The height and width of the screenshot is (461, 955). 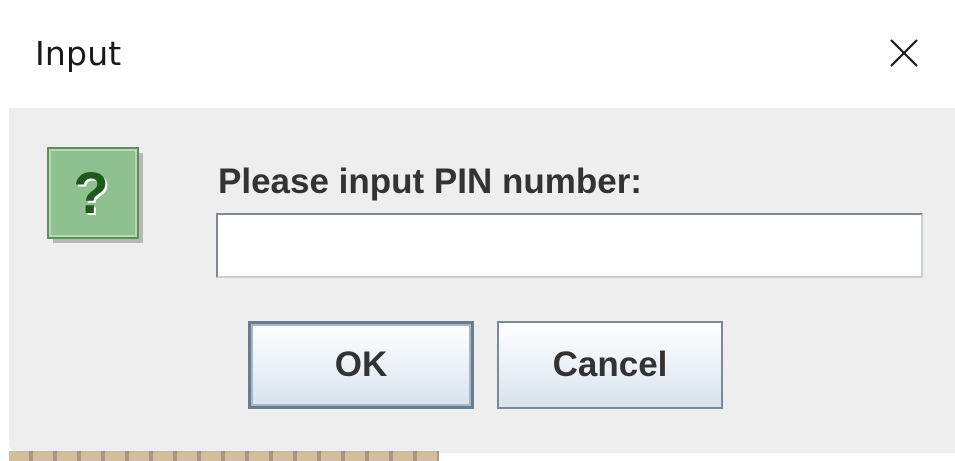 What do you see at coordinates (361, 365) in the screenshot?
I see `ok-button: OK` at bounding box center [361, 365].